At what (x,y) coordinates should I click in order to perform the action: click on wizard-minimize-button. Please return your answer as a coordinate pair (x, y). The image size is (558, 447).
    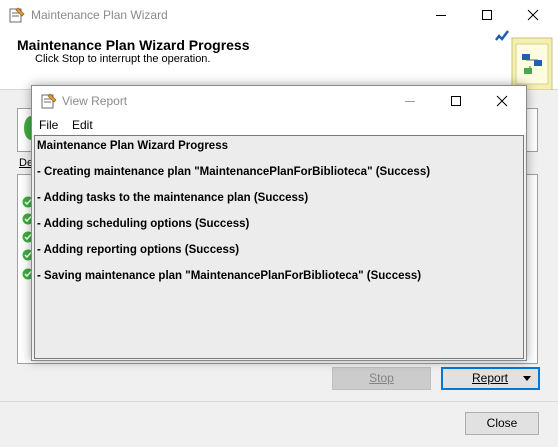
    Looking at the image, I should click on (441, 15).